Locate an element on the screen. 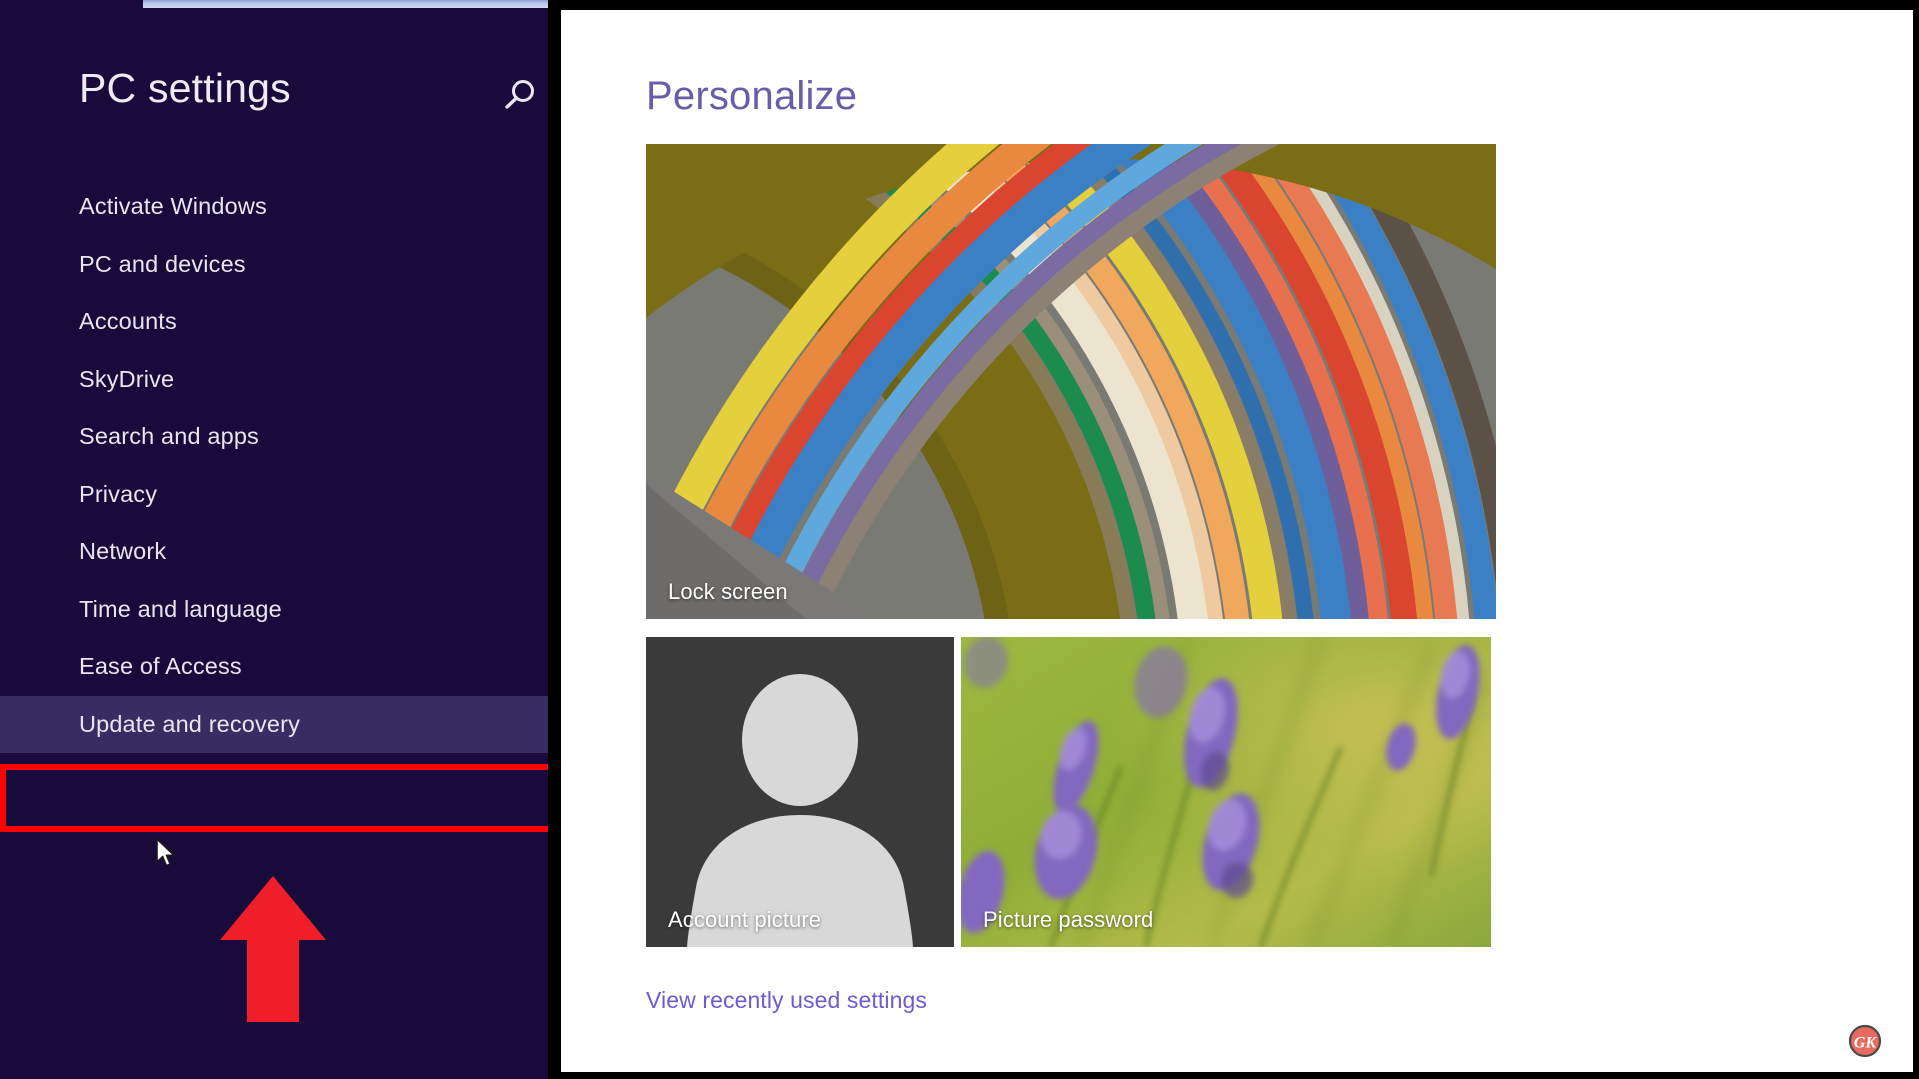 Image resolution: width=1919 pixels, height=1079 pixels. red-up-arrow-annotation is located at coordinates (273, 949).